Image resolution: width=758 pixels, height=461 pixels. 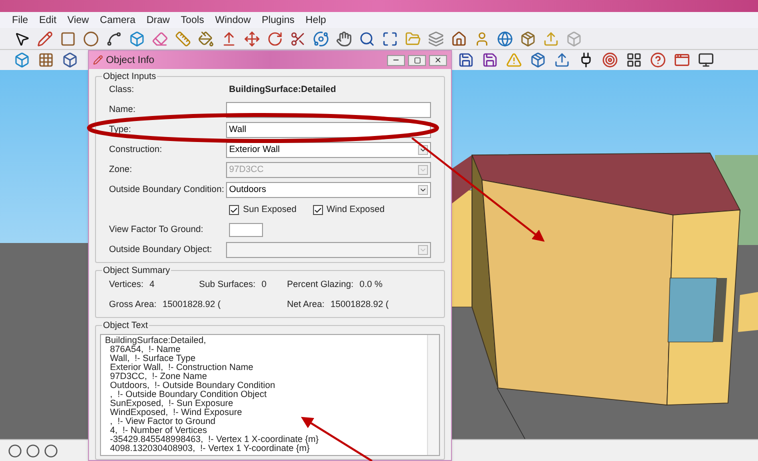 I want to click on menu-item: File, so click(x=20, y=20).